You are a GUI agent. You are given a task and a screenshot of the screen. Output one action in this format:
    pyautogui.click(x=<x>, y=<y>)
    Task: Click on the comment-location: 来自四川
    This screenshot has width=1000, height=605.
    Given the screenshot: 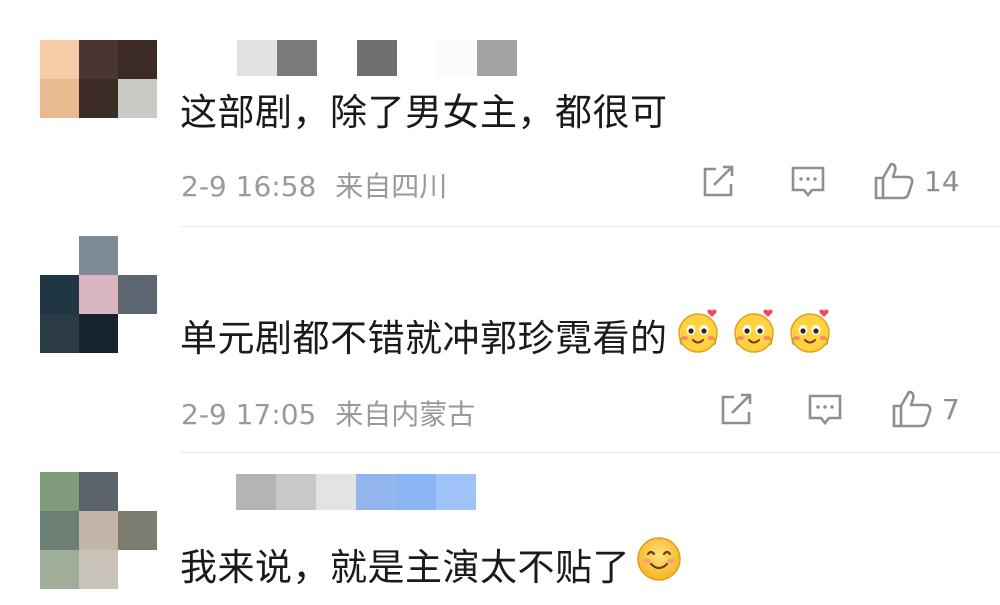 What is the action you would take?
    pyautogui.click(x=391, y=186)
    